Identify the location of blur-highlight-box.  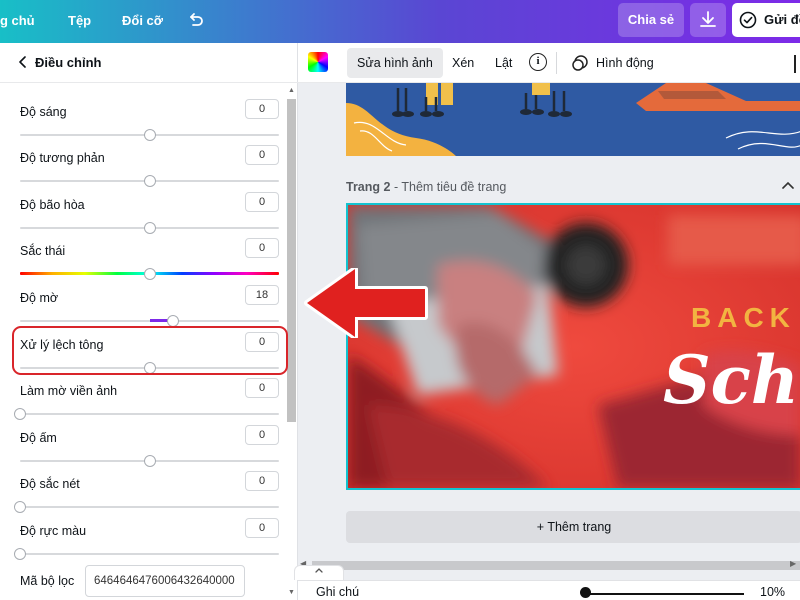
(150, 350).